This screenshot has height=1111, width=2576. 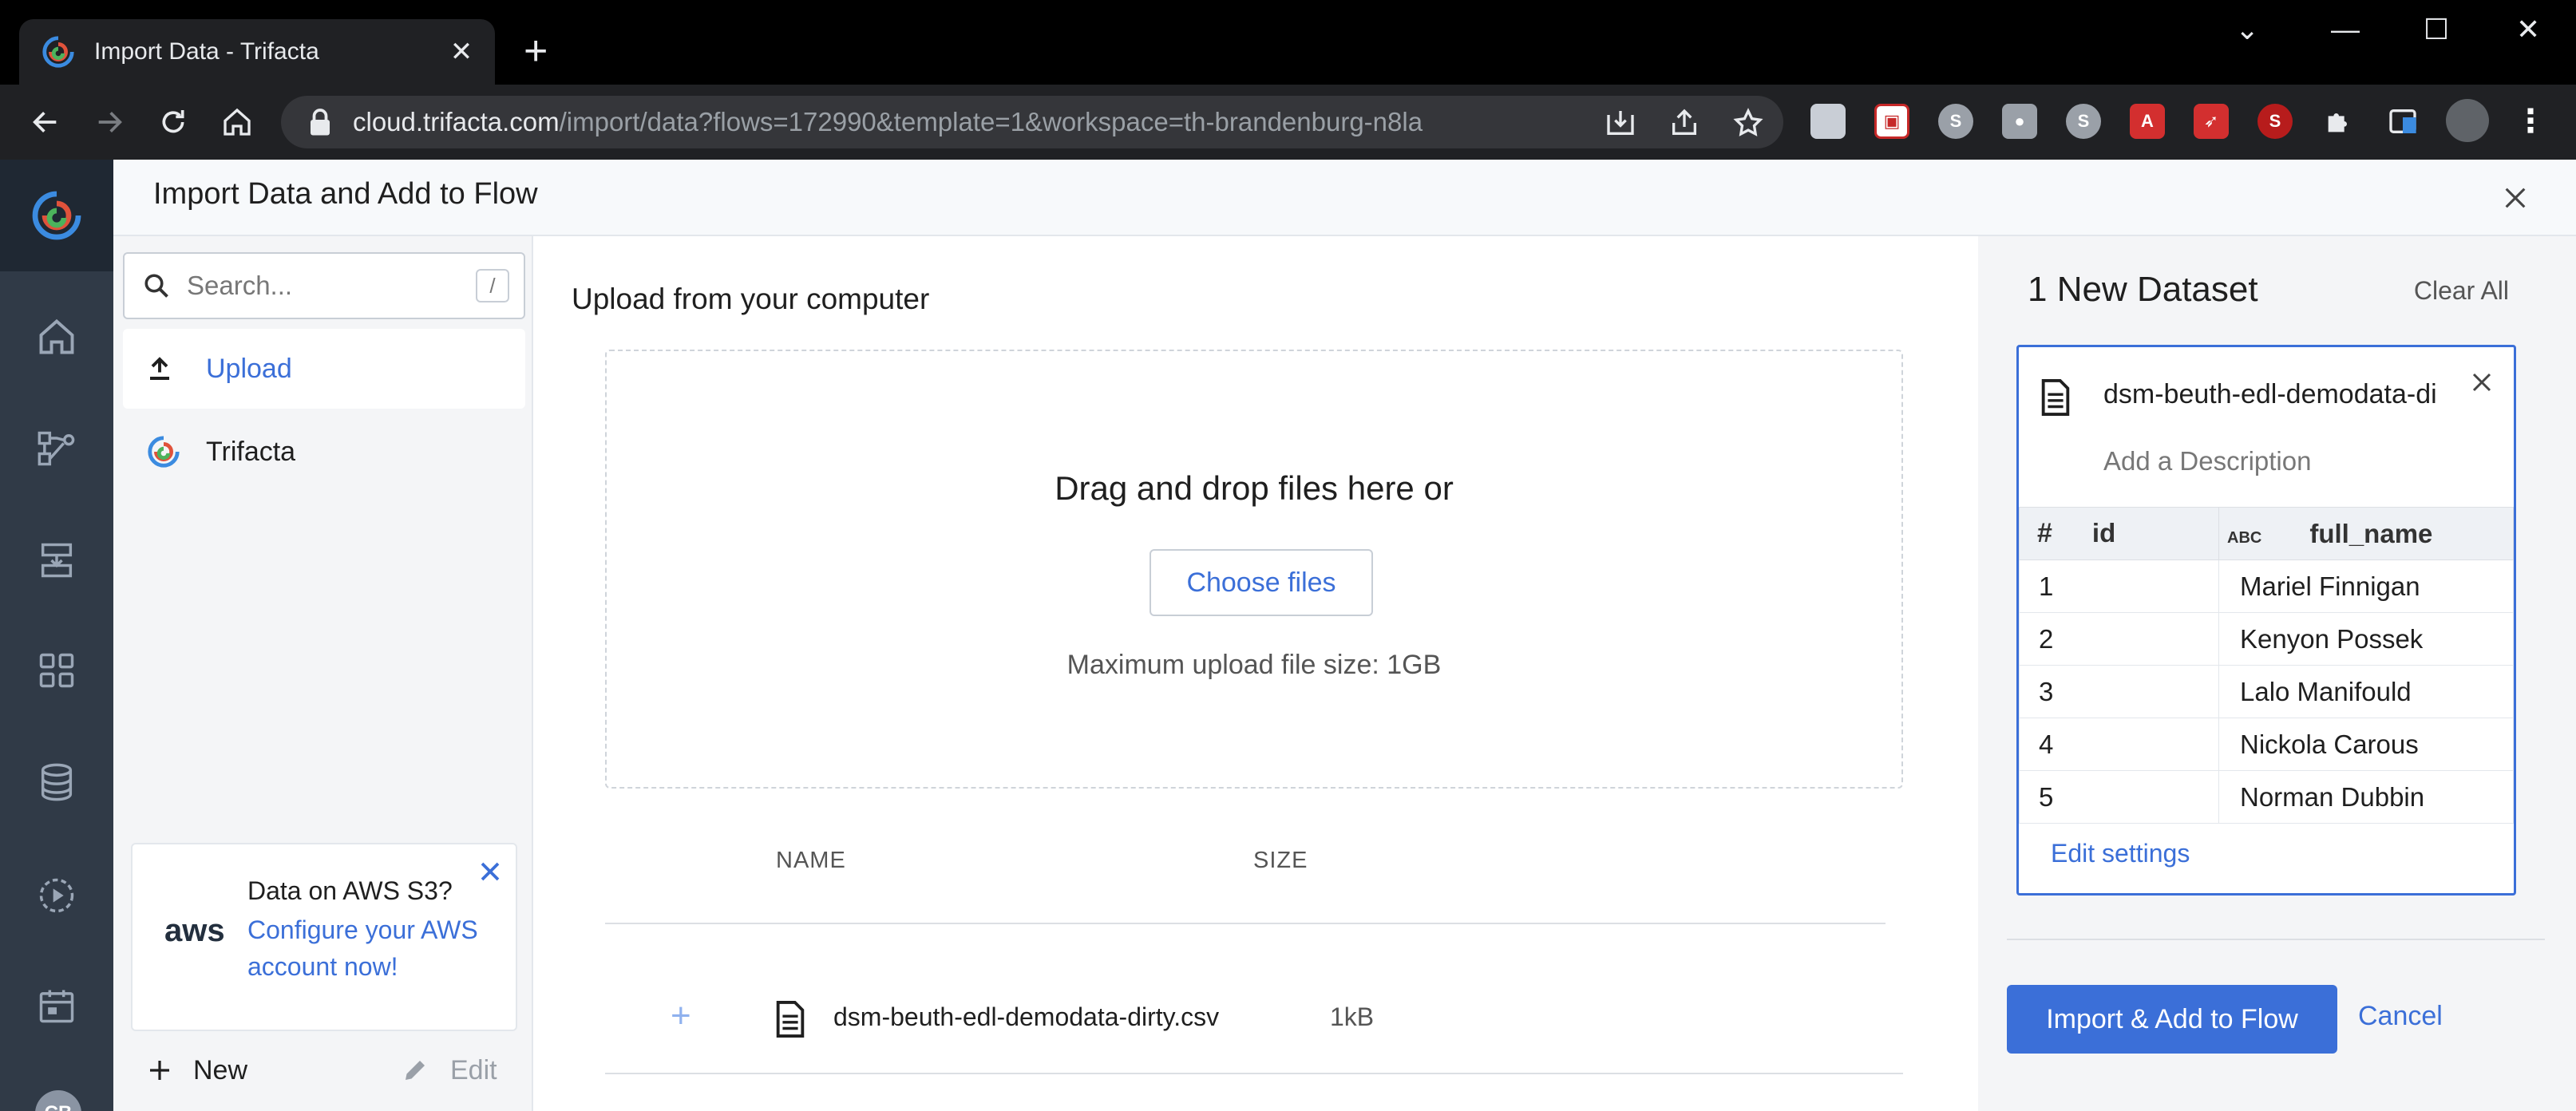 What do you see at coordinates (2468, 120) in the screenshot?
I see `profile-avatar-icon` at bounding box center [2468, 120].